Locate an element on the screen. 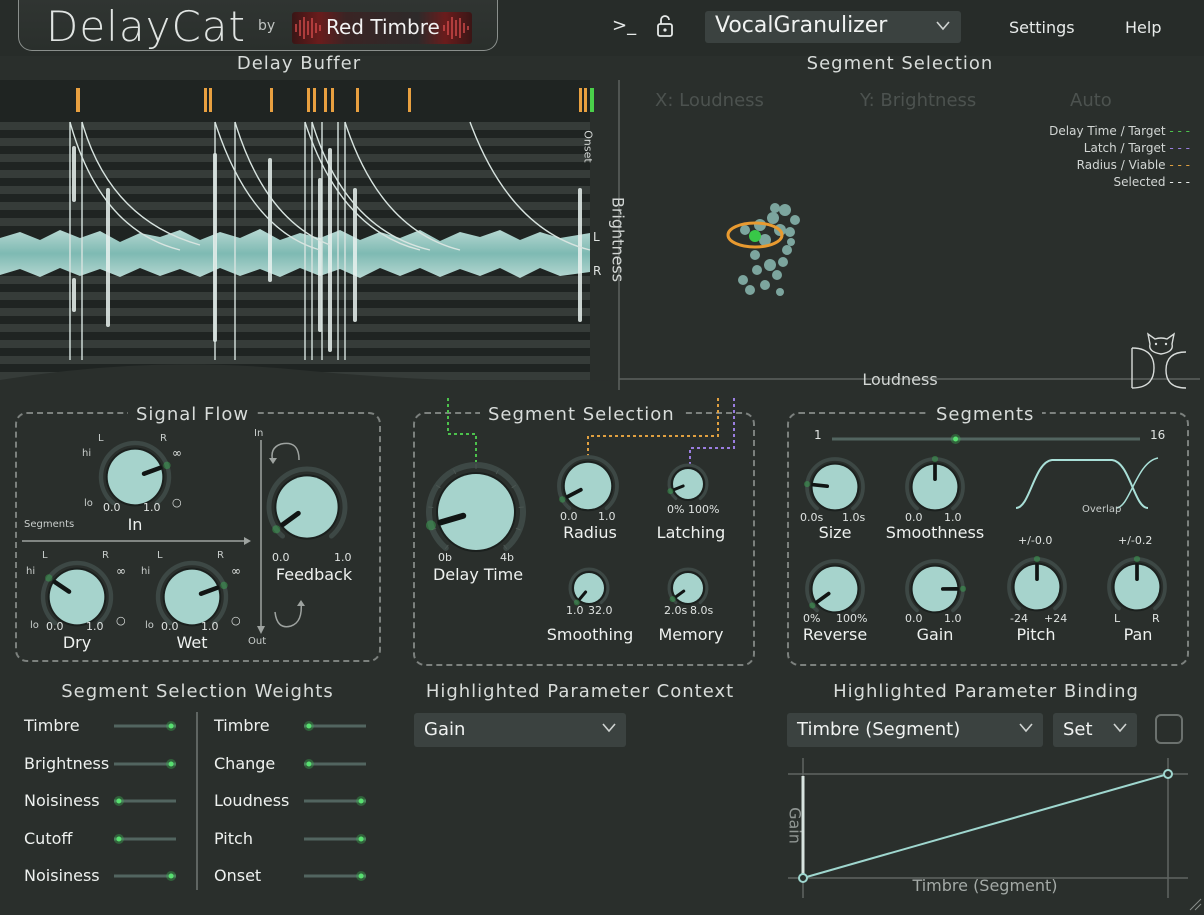 Image resolution: width=1204 pixels, height=915 pixels. segments-input-label: Segments is located at coordinates (49, 524).